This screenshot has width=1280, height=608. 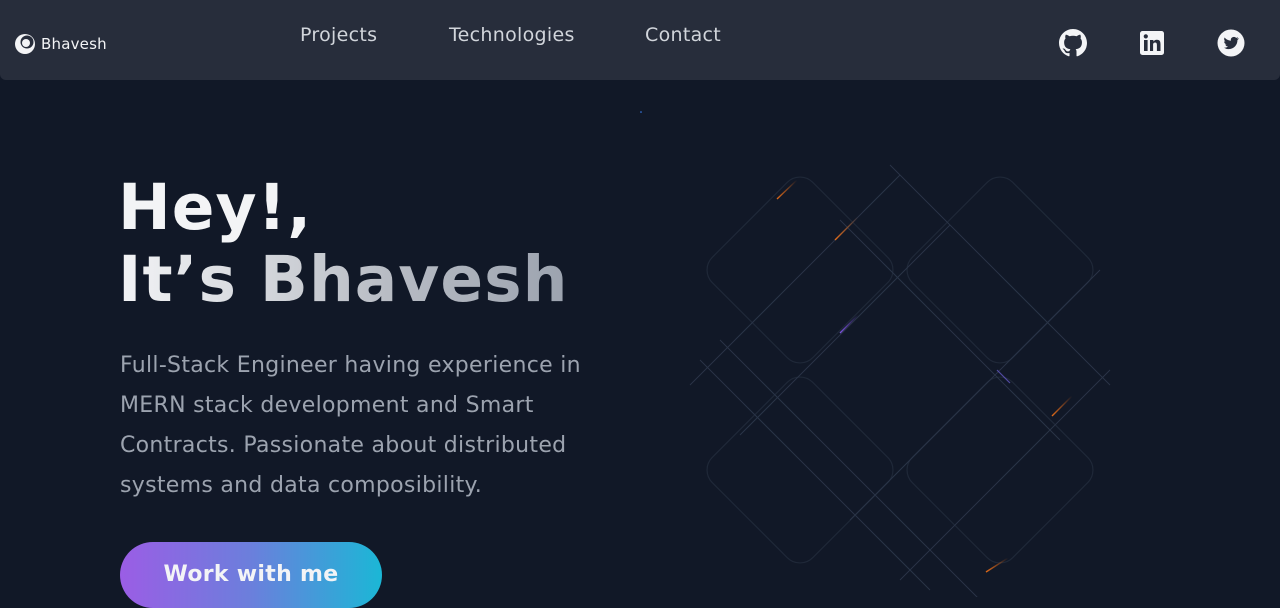 I want to click on work-with-me-button: Work with me, so click(x=251, y=575).